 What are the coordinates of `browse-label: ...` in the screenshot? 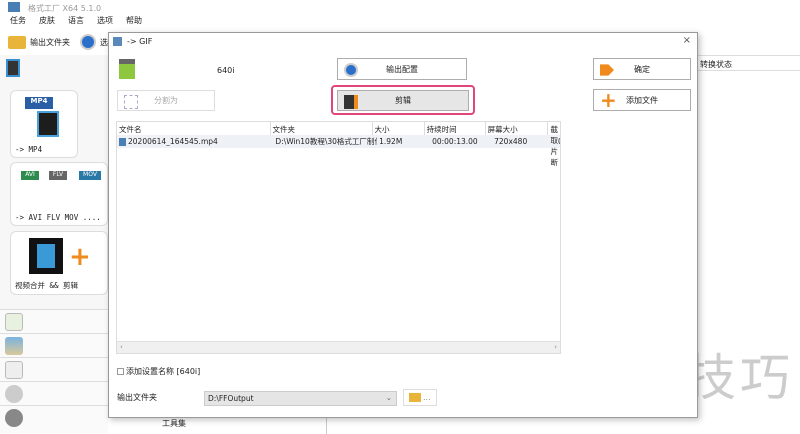 It's located at (427, 397).